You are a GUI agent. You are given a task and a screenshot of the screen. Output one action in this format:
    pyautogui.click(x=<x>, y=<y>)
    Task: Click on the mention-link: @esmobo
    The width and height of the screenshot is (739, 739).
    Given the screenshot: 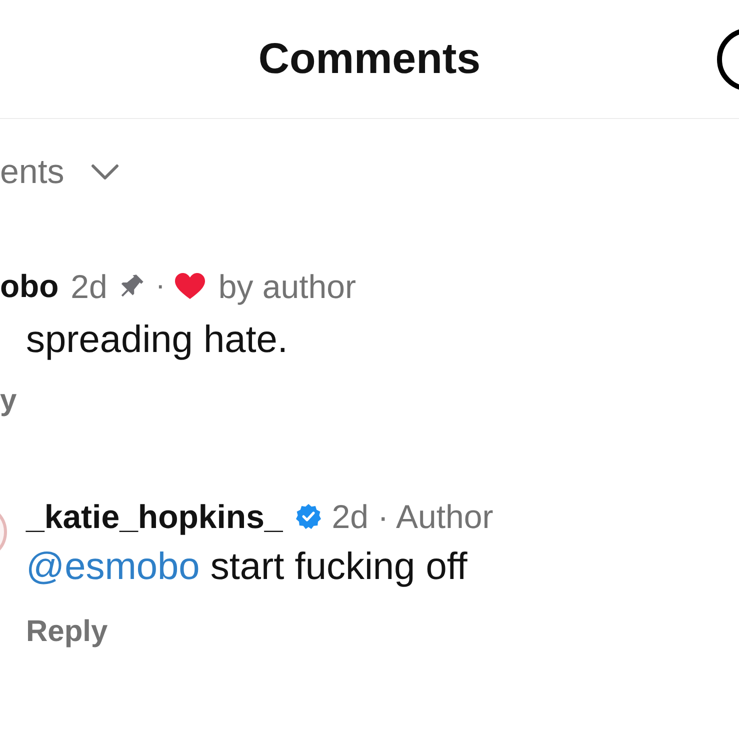 What is the action you would take?
    pyautogui.click(x=113, y=567)
    